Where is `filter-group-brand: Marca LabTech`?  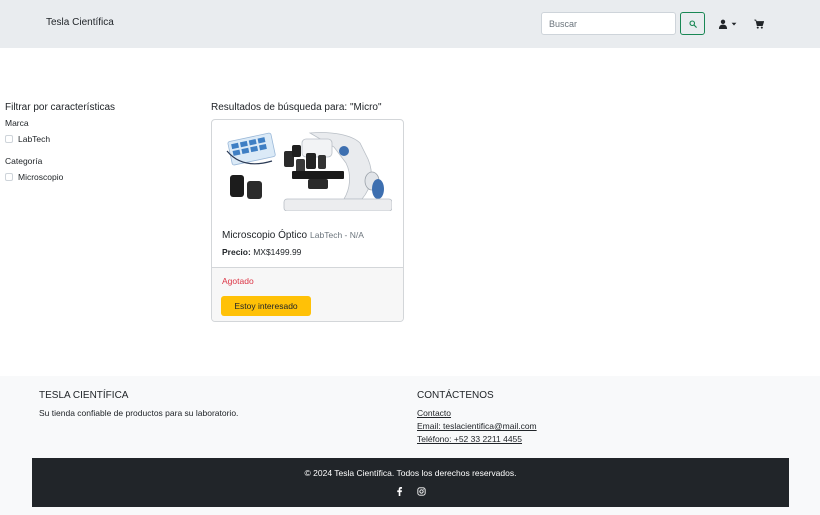
filter-group-brand: Marca LabTech is located at coordinates (100, 131).